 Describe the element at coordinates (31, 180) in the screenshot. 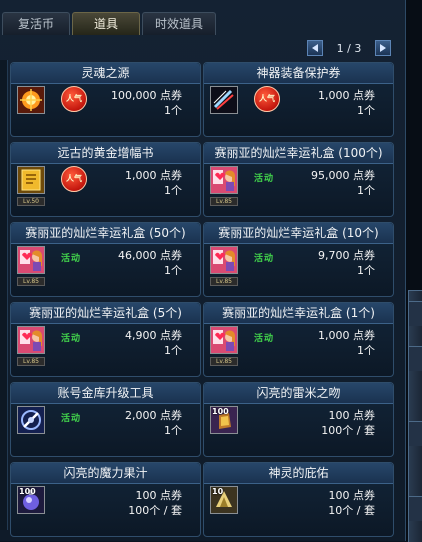

I see `golden-amplify-book-icon` at that location.